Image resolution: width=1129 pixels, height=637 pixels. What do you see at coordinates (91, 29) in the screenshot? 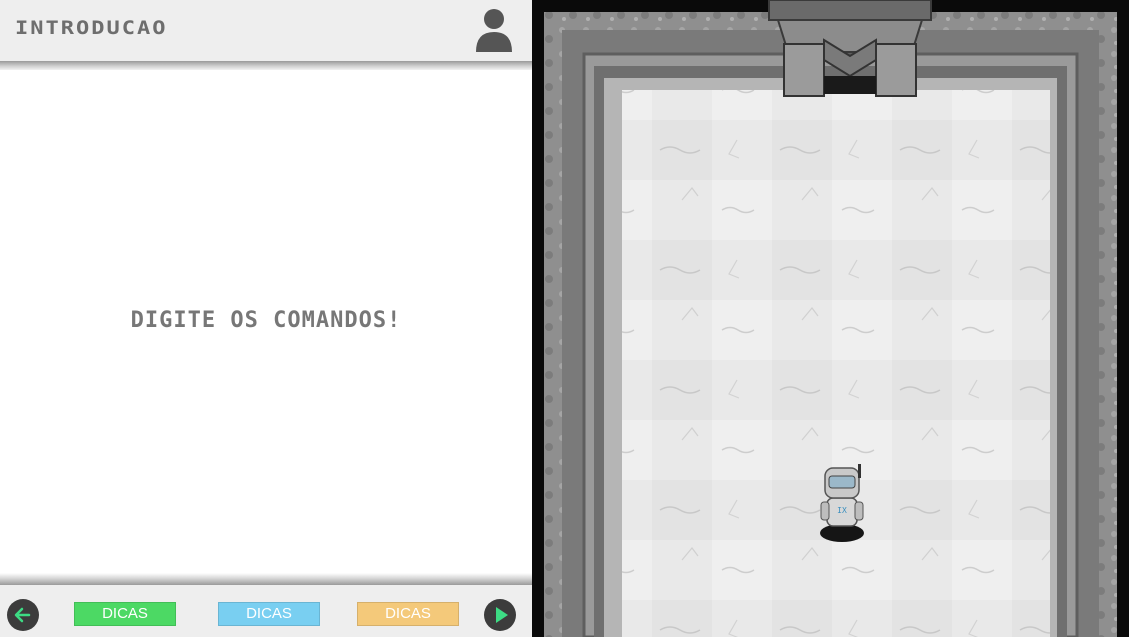
I see `level-title: INTRODUCAO` at bounding box center [91, 29].